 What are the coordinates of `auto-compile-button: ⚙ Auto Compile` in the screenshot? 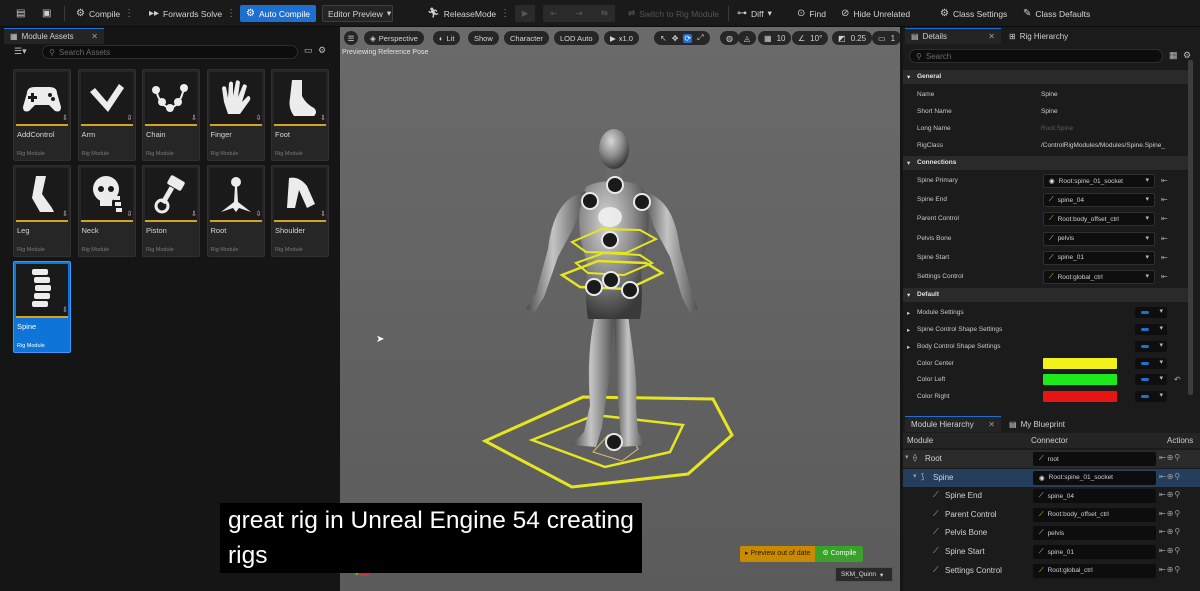 It's located at (278, 13).